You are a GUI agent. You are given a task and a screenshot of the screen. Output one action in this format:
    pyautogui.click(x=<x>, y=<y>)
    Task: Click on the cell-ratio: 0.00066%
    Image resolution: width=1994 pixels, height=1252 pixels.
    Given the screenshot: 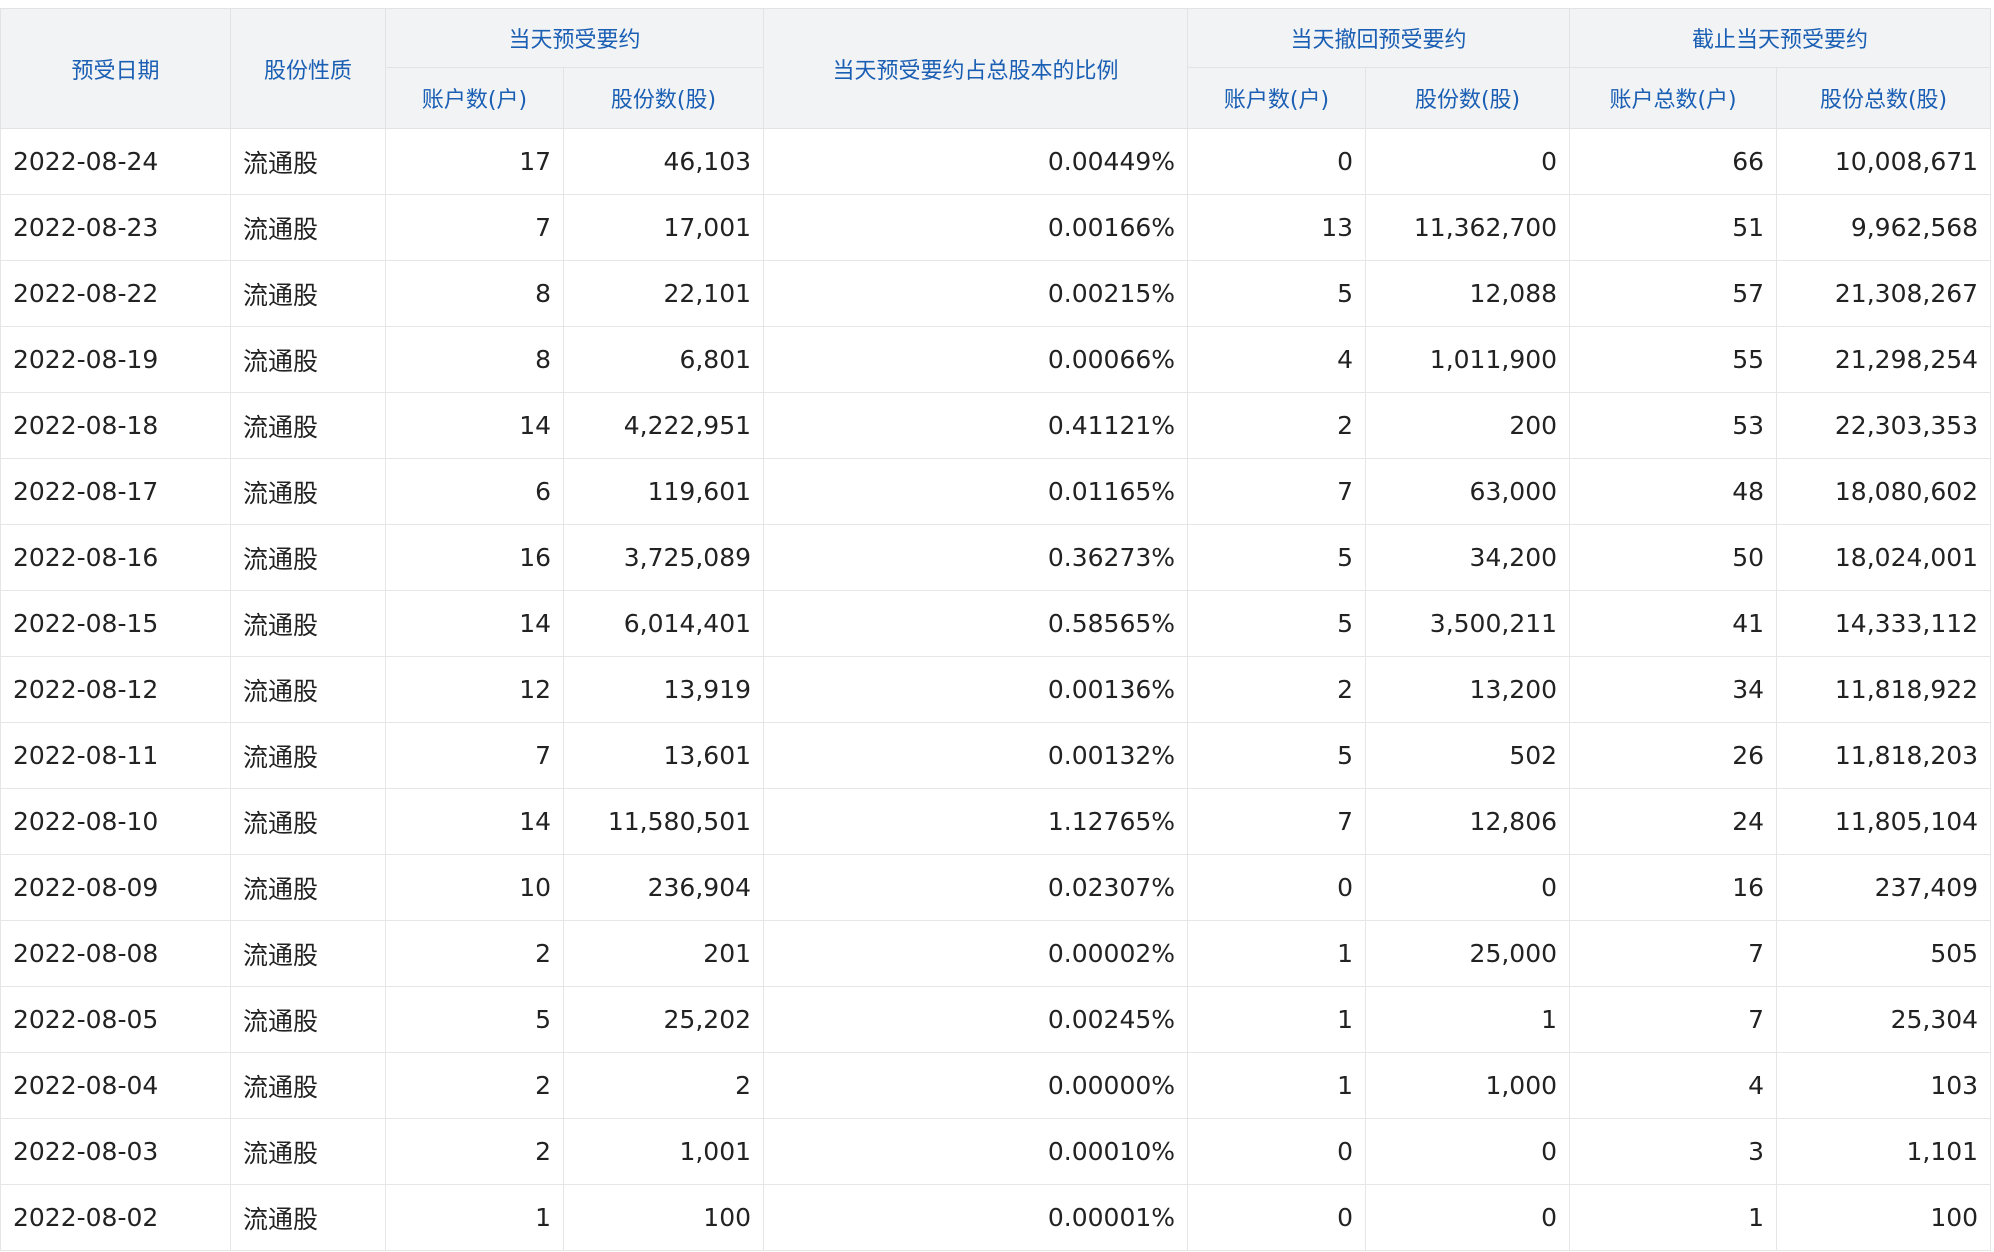 What is the action you would take?
    pyautogui.click(x=976, y=359)
    